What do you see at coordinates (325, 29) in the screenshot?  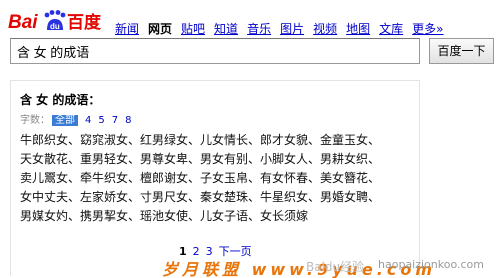 I see `nav-item-6: 视频` at bounding box center [325, 29].